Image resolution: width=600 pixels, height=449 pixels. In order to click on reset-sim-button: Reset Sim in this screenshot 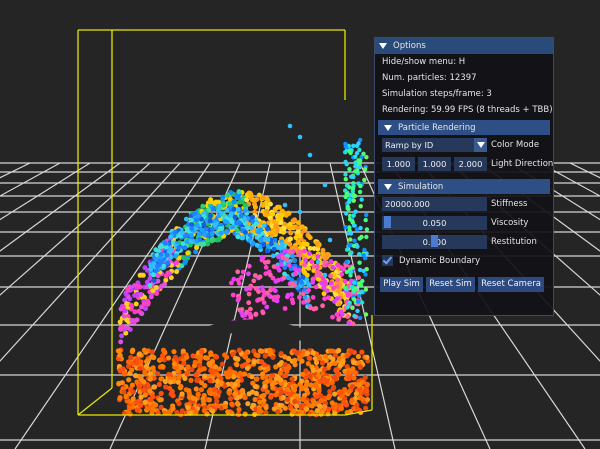, I will do `click(450, 284)`.